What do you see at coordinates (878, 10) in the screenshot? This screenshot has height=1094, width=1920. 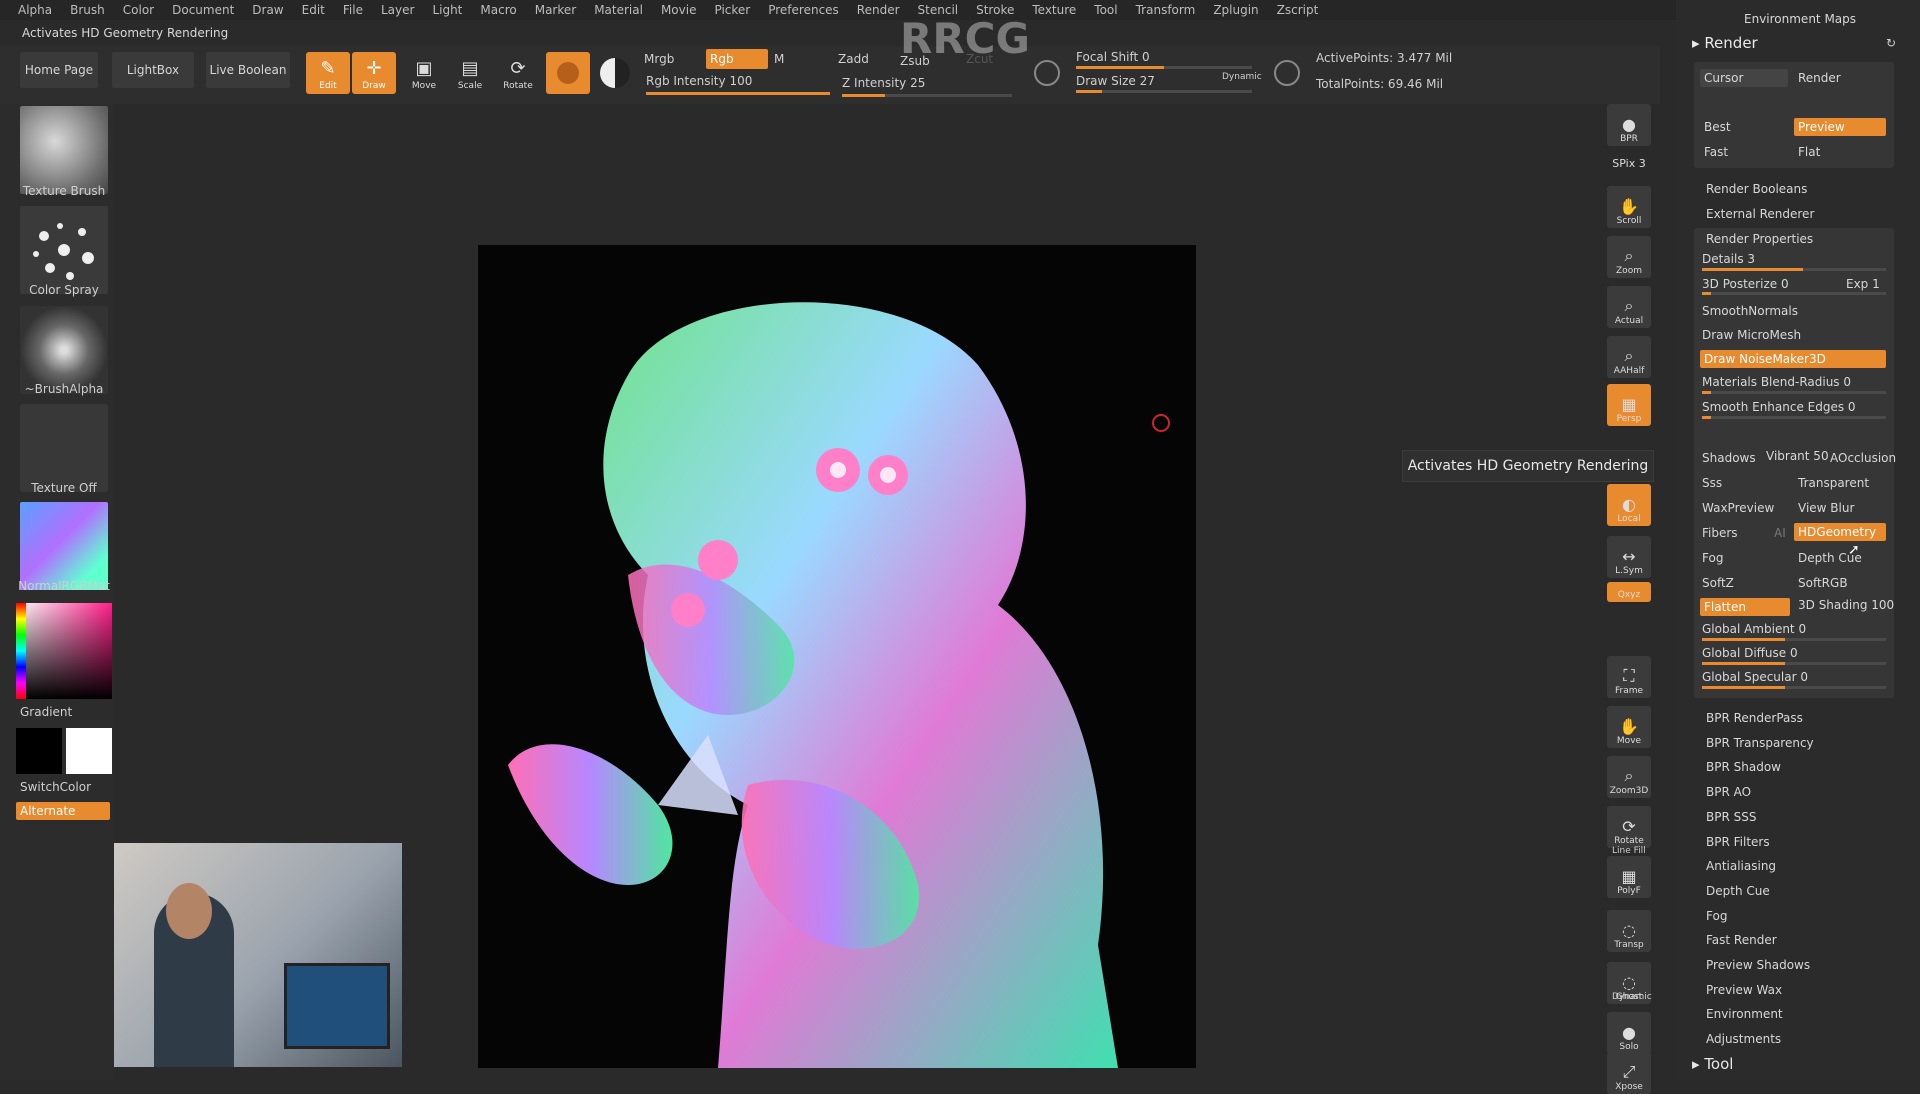 I see `menu-render: Render` at bounding box center [878, 10].